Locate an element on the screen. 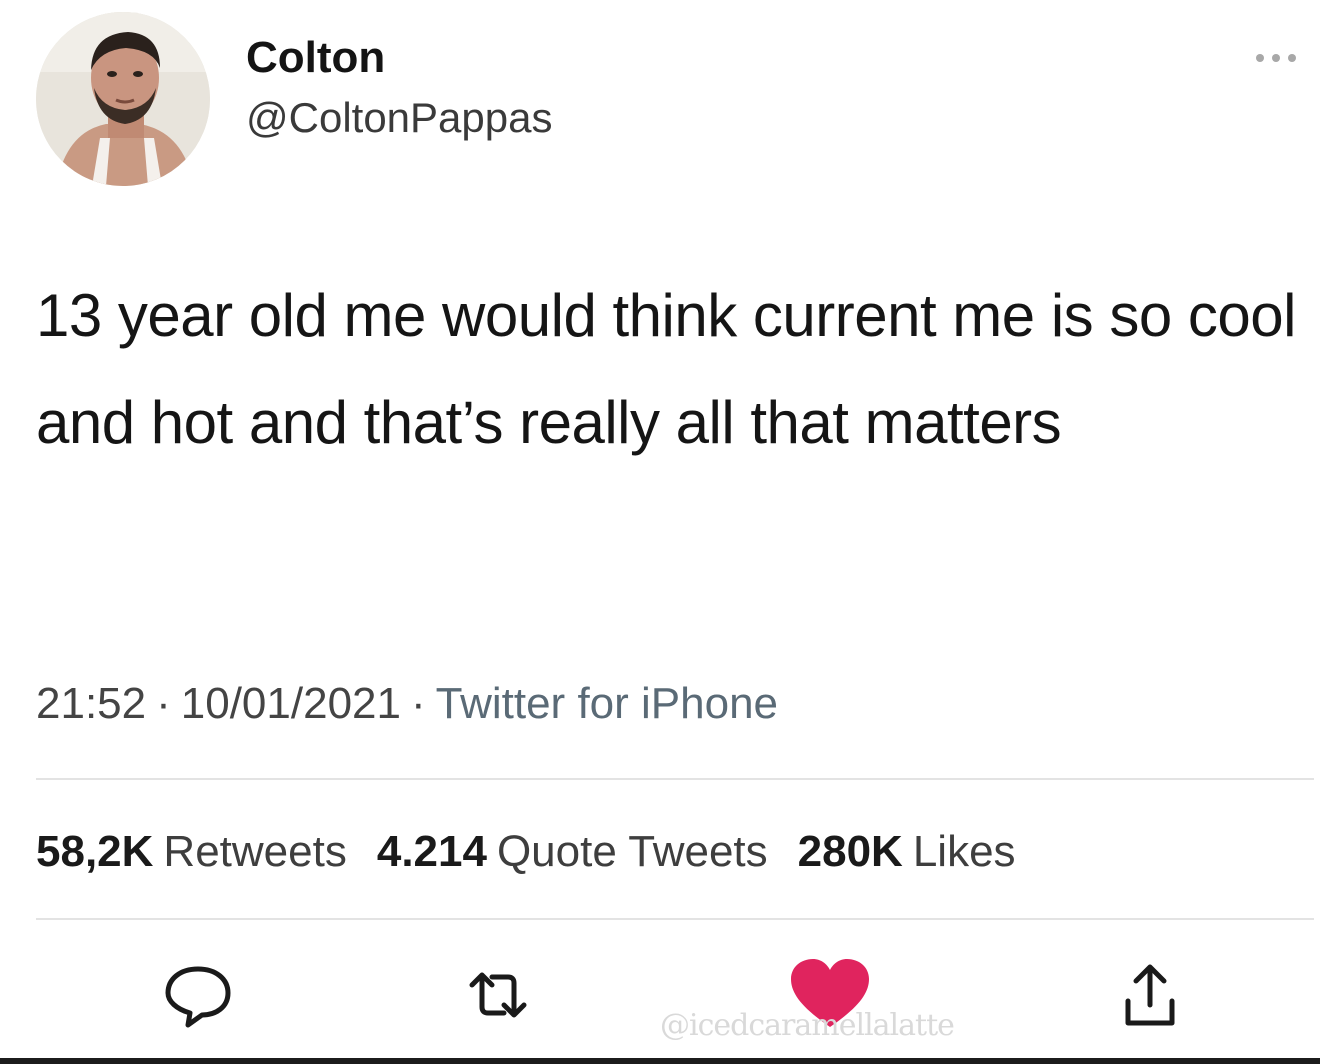 The height and width of the screenshot is (1064, 1320). quote-tweets-count: 4.214 is located at coordinates (431, 851).